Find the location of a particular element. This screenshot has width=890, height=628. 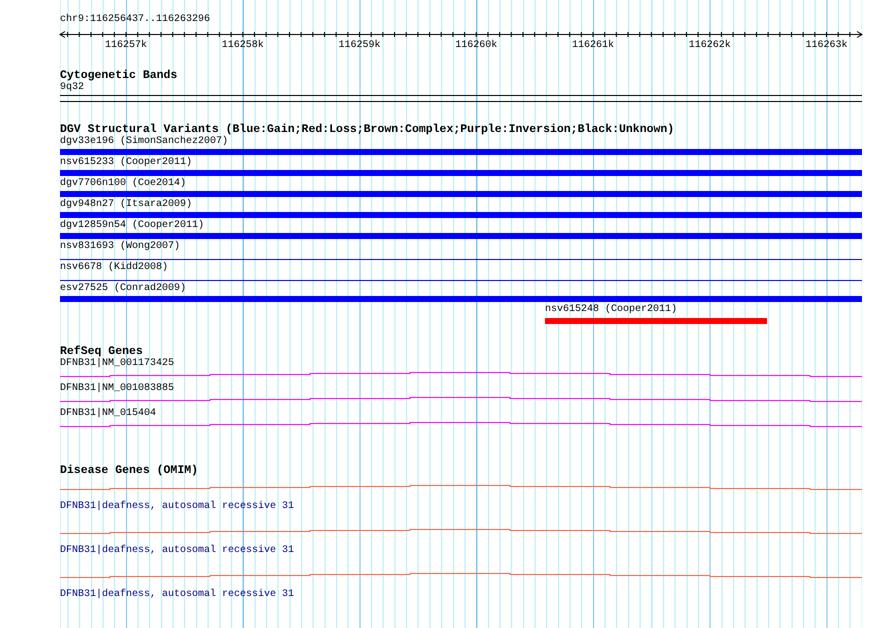

tick-label: 116257k is located at coordinates (126, 45).